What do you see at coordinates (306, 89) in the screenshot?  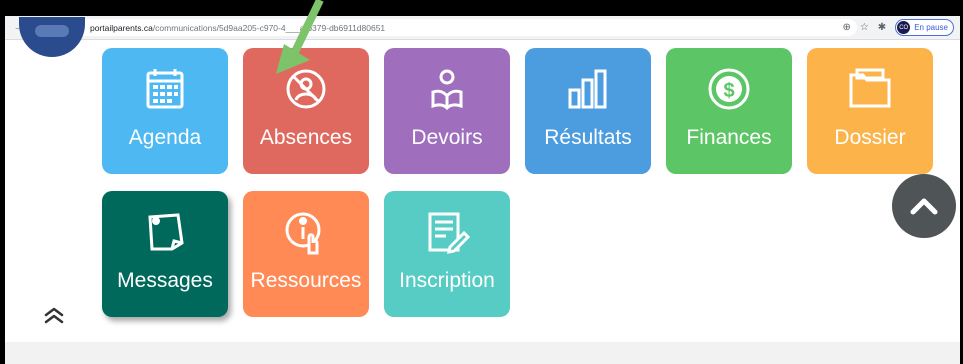 I see `no-person-icon` at bounding box center [306, 89].